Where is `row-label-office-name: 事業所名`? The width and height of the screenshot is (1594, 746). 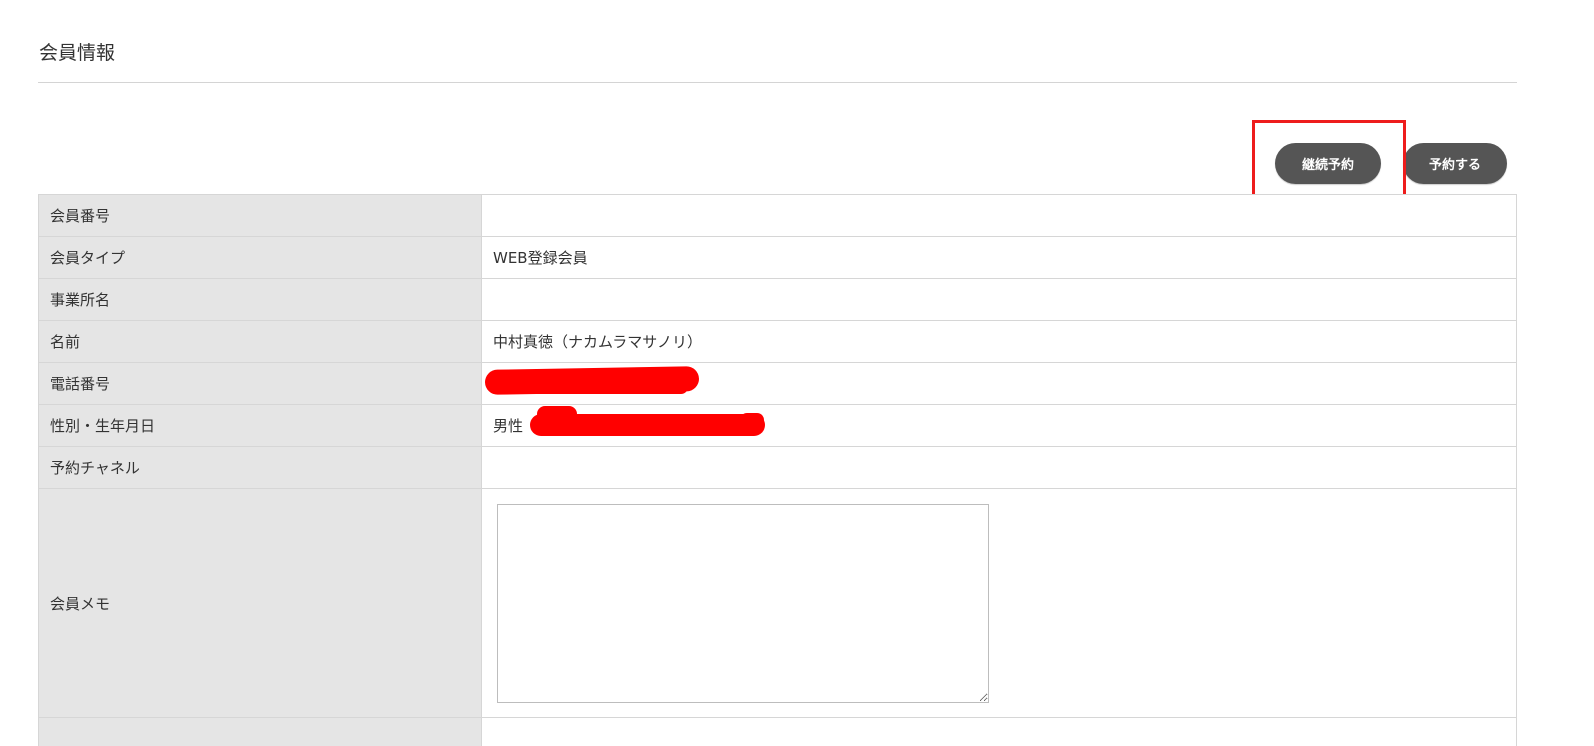
row-label-office-name: 事業所名 is located at coordinates (260, 299).